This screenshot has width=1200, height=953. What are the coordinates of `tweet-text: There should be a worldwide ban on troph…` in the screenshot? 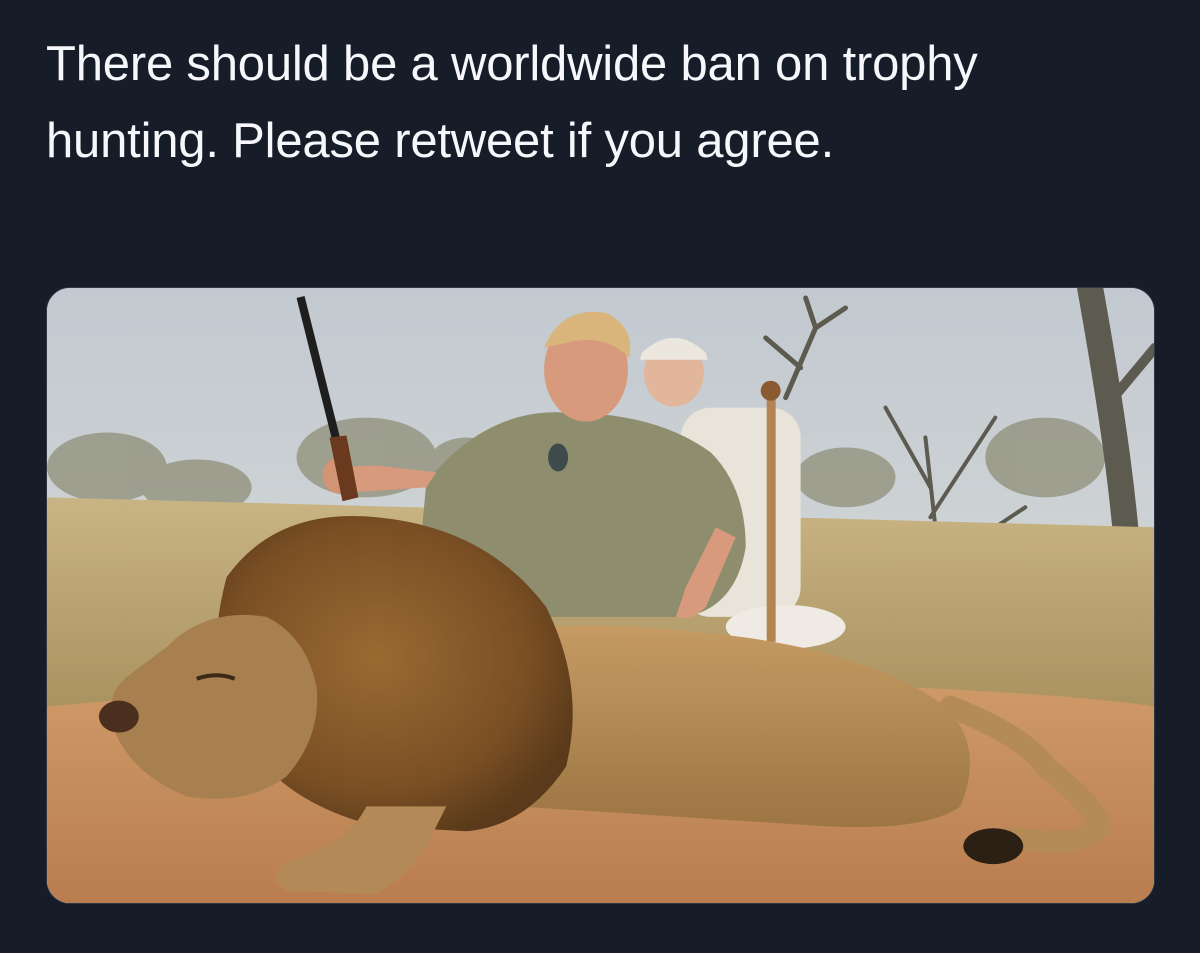 It's located at (512, 102).